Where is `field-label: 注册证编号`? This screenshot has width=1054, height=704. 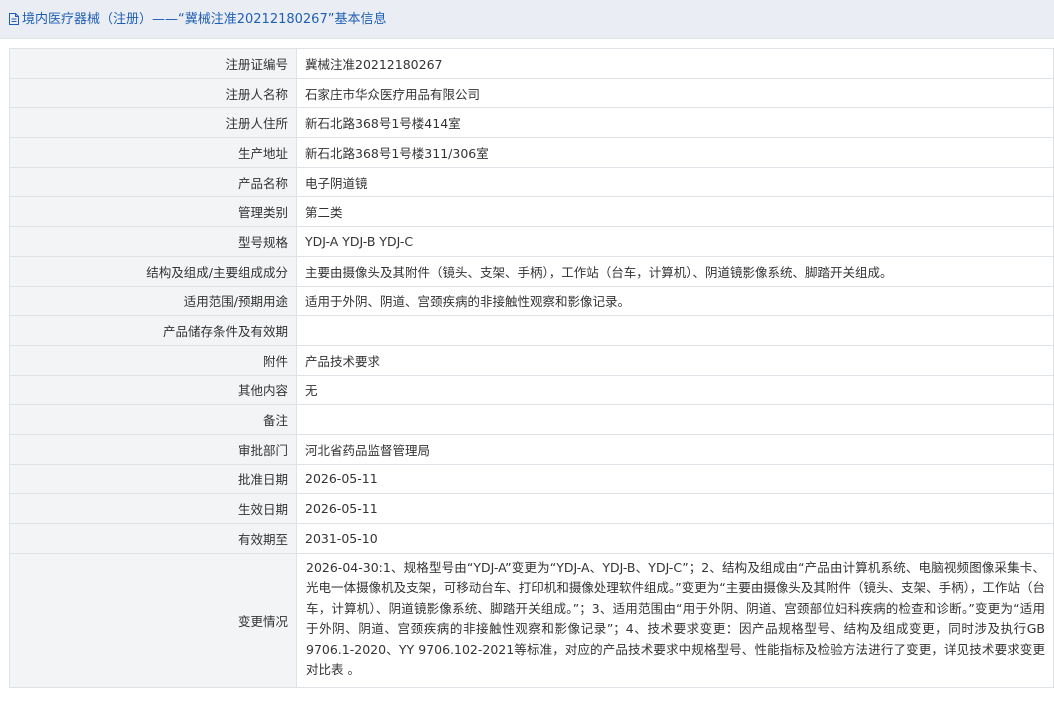
field-label: 注册证编号 is located at coordinates (153, 63).